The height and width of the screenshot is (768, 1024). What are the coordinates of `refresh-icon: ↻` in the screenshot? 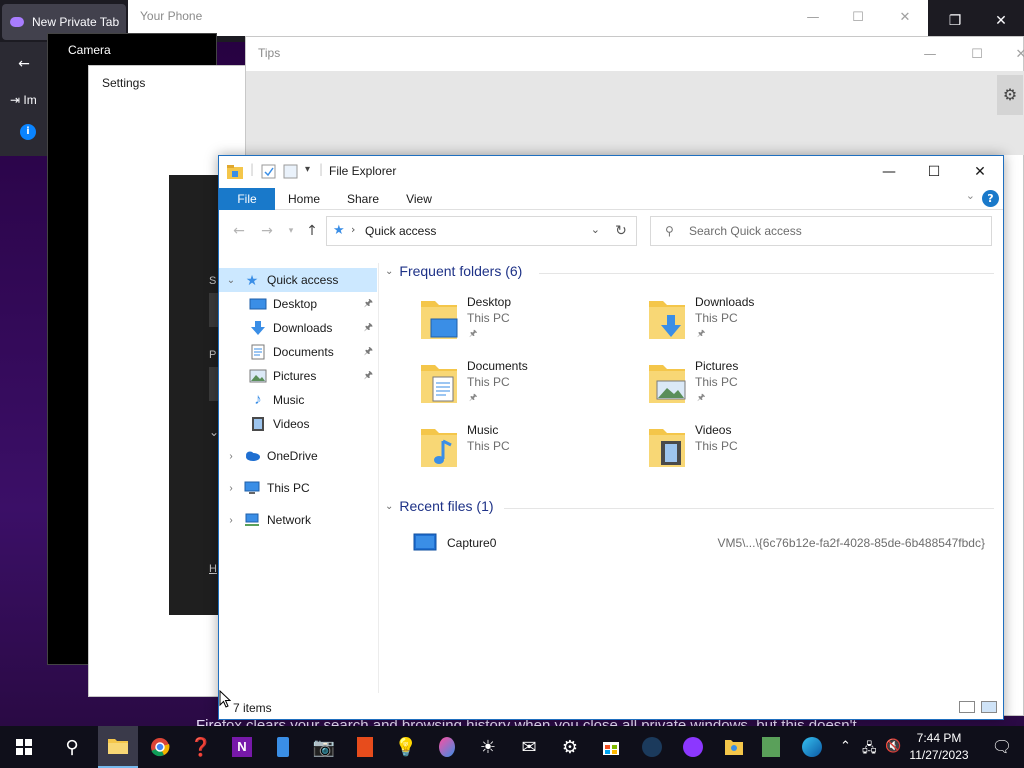 It's located at (621, 231).